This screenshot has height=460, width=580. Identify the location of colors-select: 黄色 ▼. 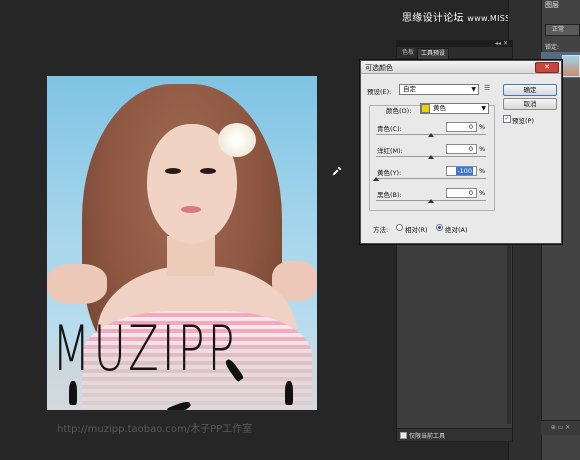
(454, 108).